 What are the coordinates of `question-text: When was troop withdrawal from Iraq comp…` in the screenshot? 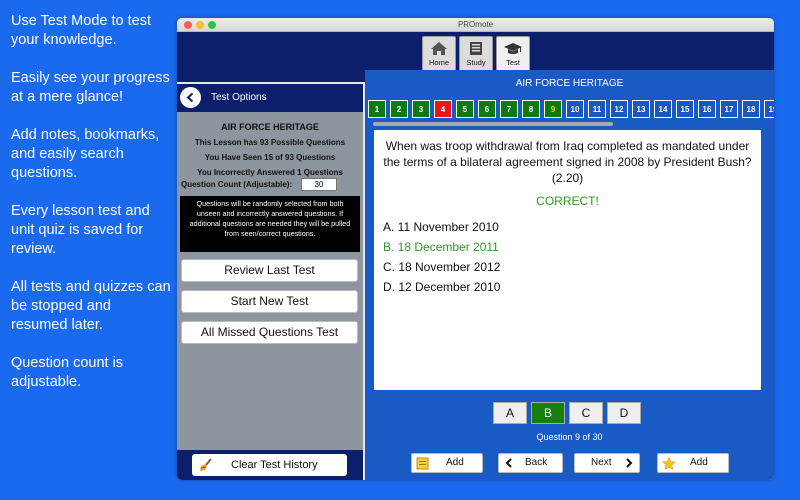 It's located at (567, 162).